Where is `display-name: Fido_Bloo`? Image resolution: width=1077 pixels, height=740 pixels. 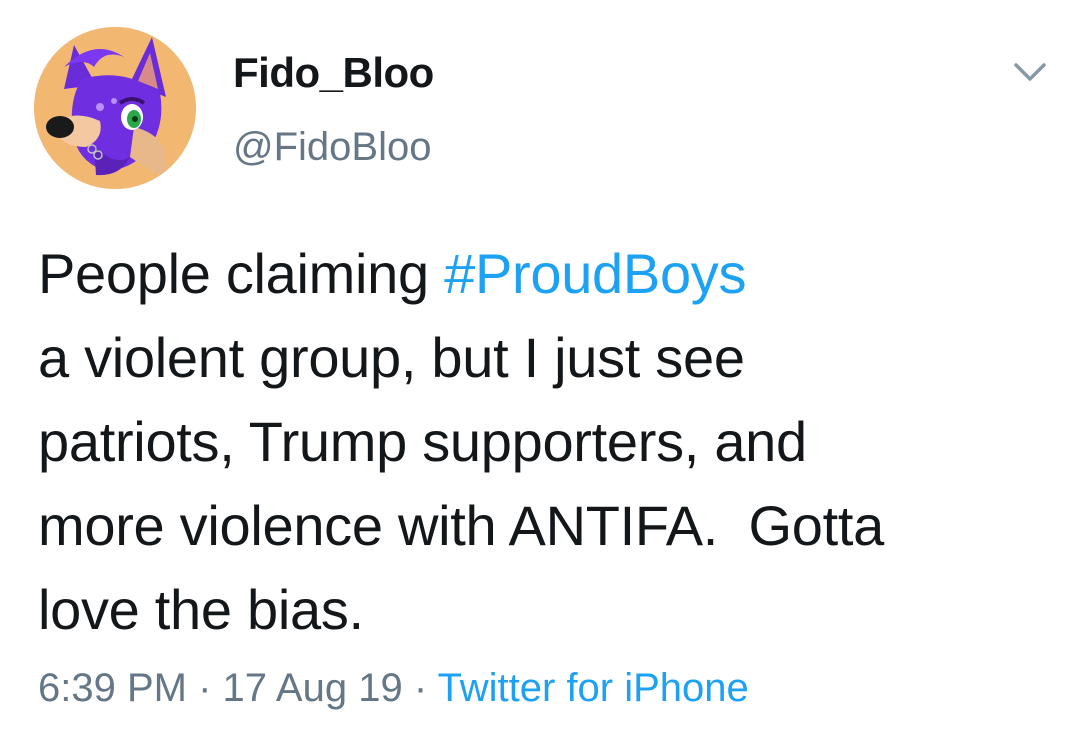 display-name: Fido_Bloo is located at coordinates (333, 73).